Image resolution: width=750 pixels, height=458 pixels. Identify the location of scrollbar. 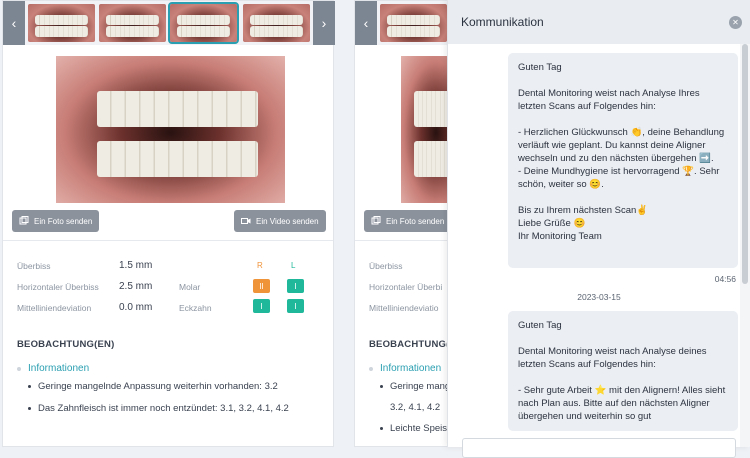
(745, 245).